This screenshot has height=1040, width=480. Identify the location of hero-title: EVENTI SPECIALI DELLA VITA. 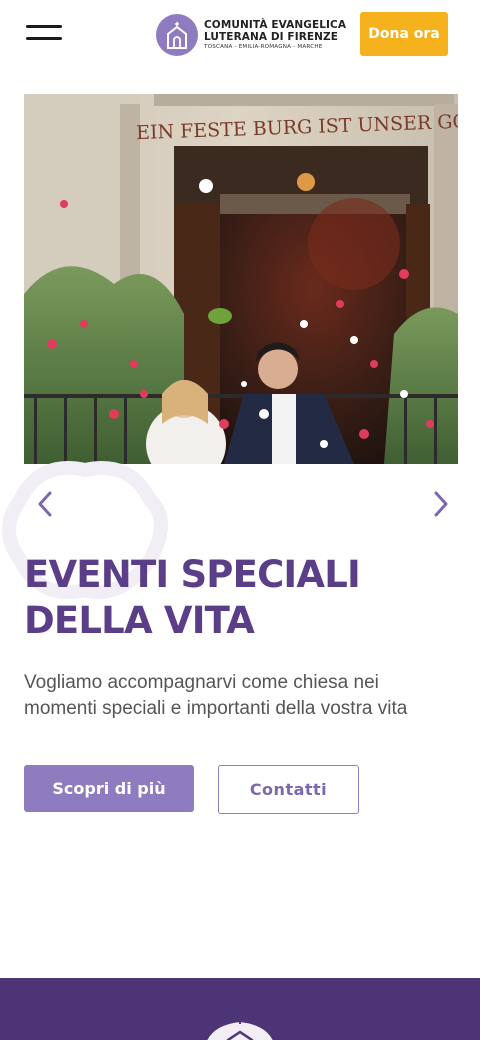
(244, 598).